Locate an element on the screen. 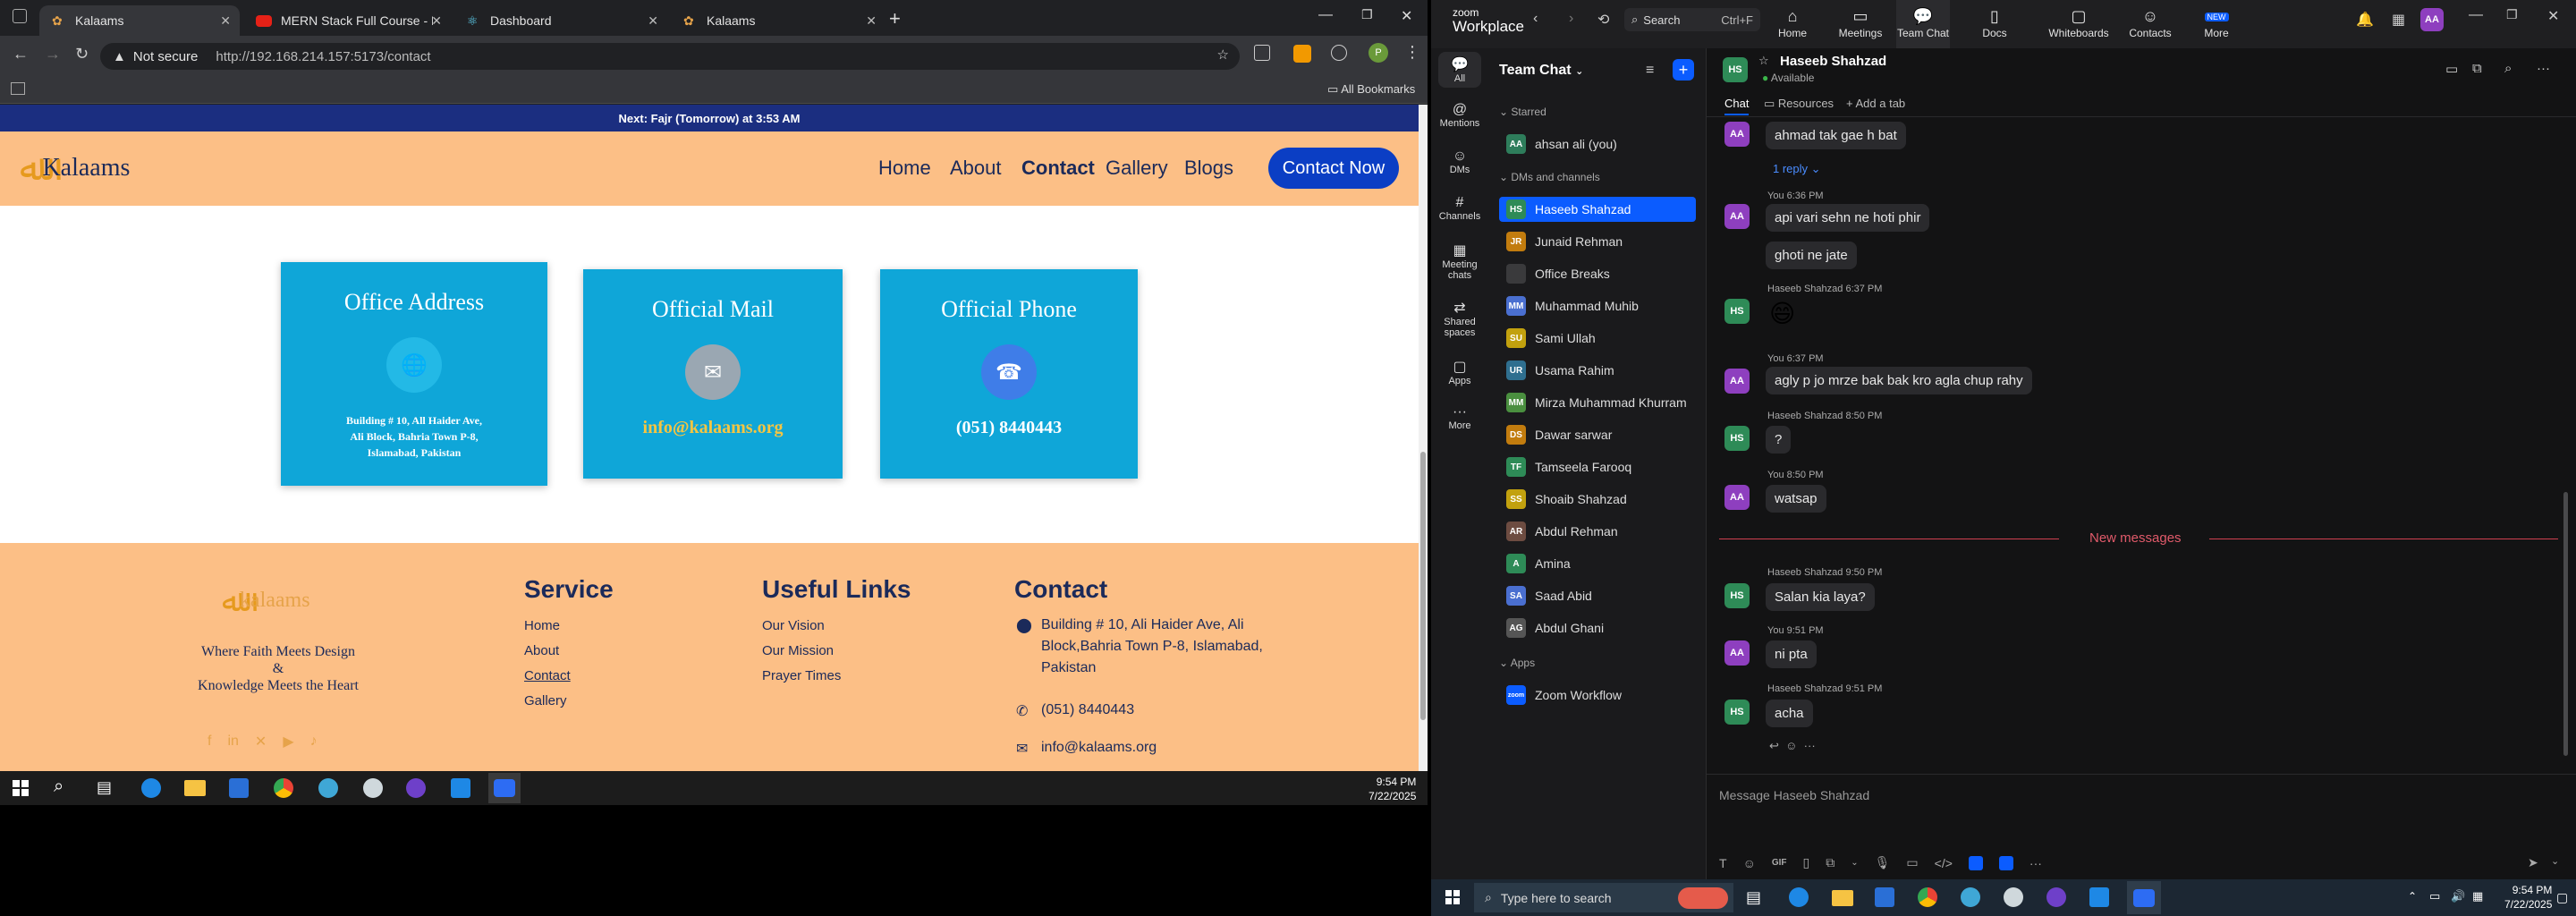 The width and height of the screenshot is (2576, 916). linkedin-icon: in is located at coordinates (232, 742).